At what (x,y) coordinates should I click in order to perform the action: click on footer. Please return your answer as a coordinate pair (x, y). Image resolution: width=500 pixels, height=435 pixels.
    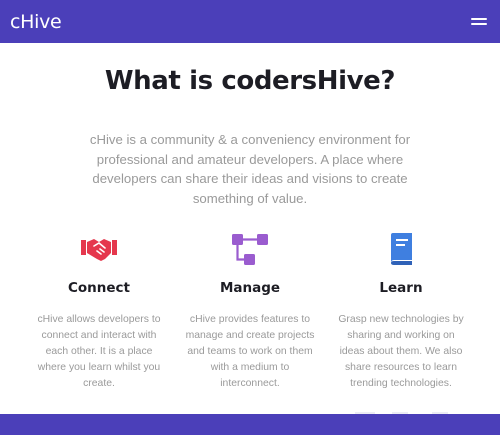
    Looking at the image, I should click on (250, 424).